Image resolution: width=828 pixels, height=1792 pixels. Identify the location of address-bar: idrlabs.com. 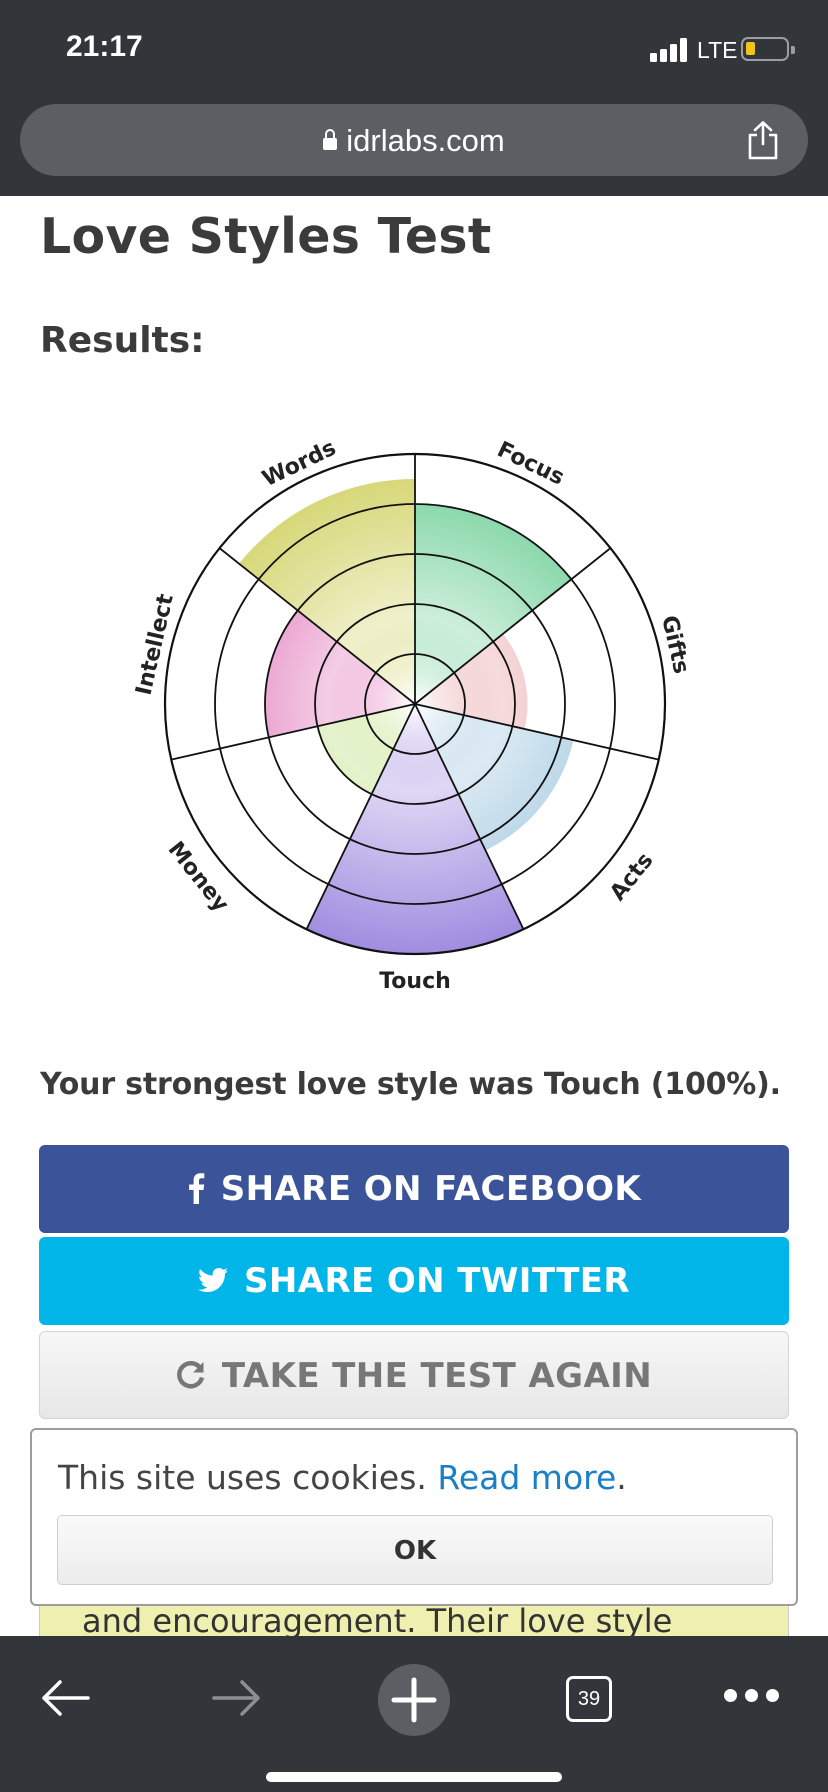
(414, 140).